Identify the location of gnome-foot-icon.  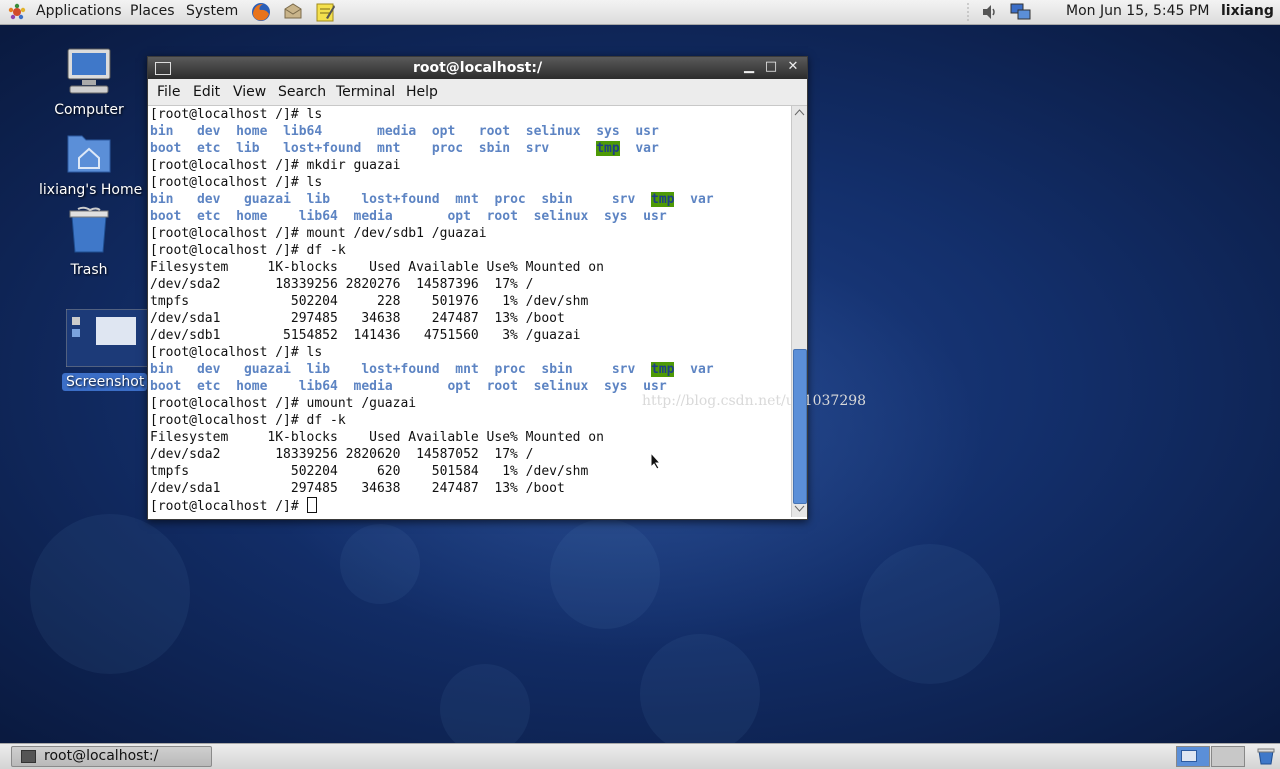
(17, 12).